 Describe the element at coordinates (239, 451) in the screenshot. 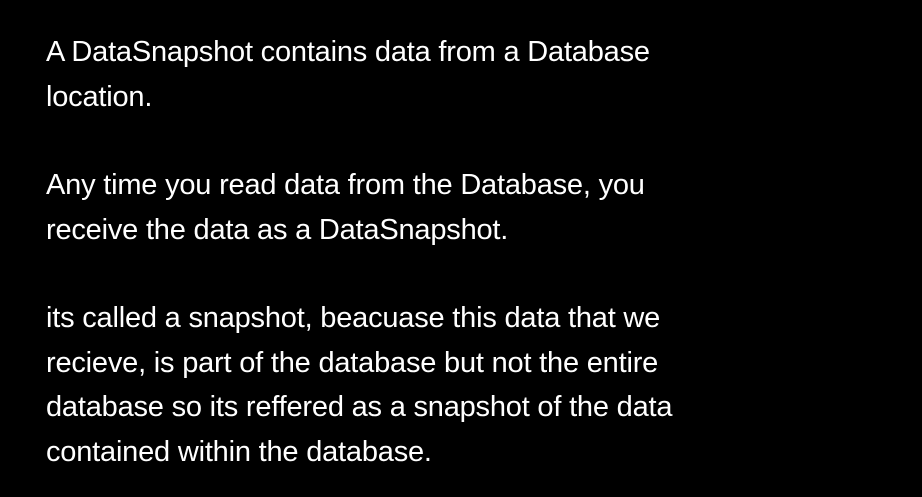

I see `text-line: contained within the database.` at that location.